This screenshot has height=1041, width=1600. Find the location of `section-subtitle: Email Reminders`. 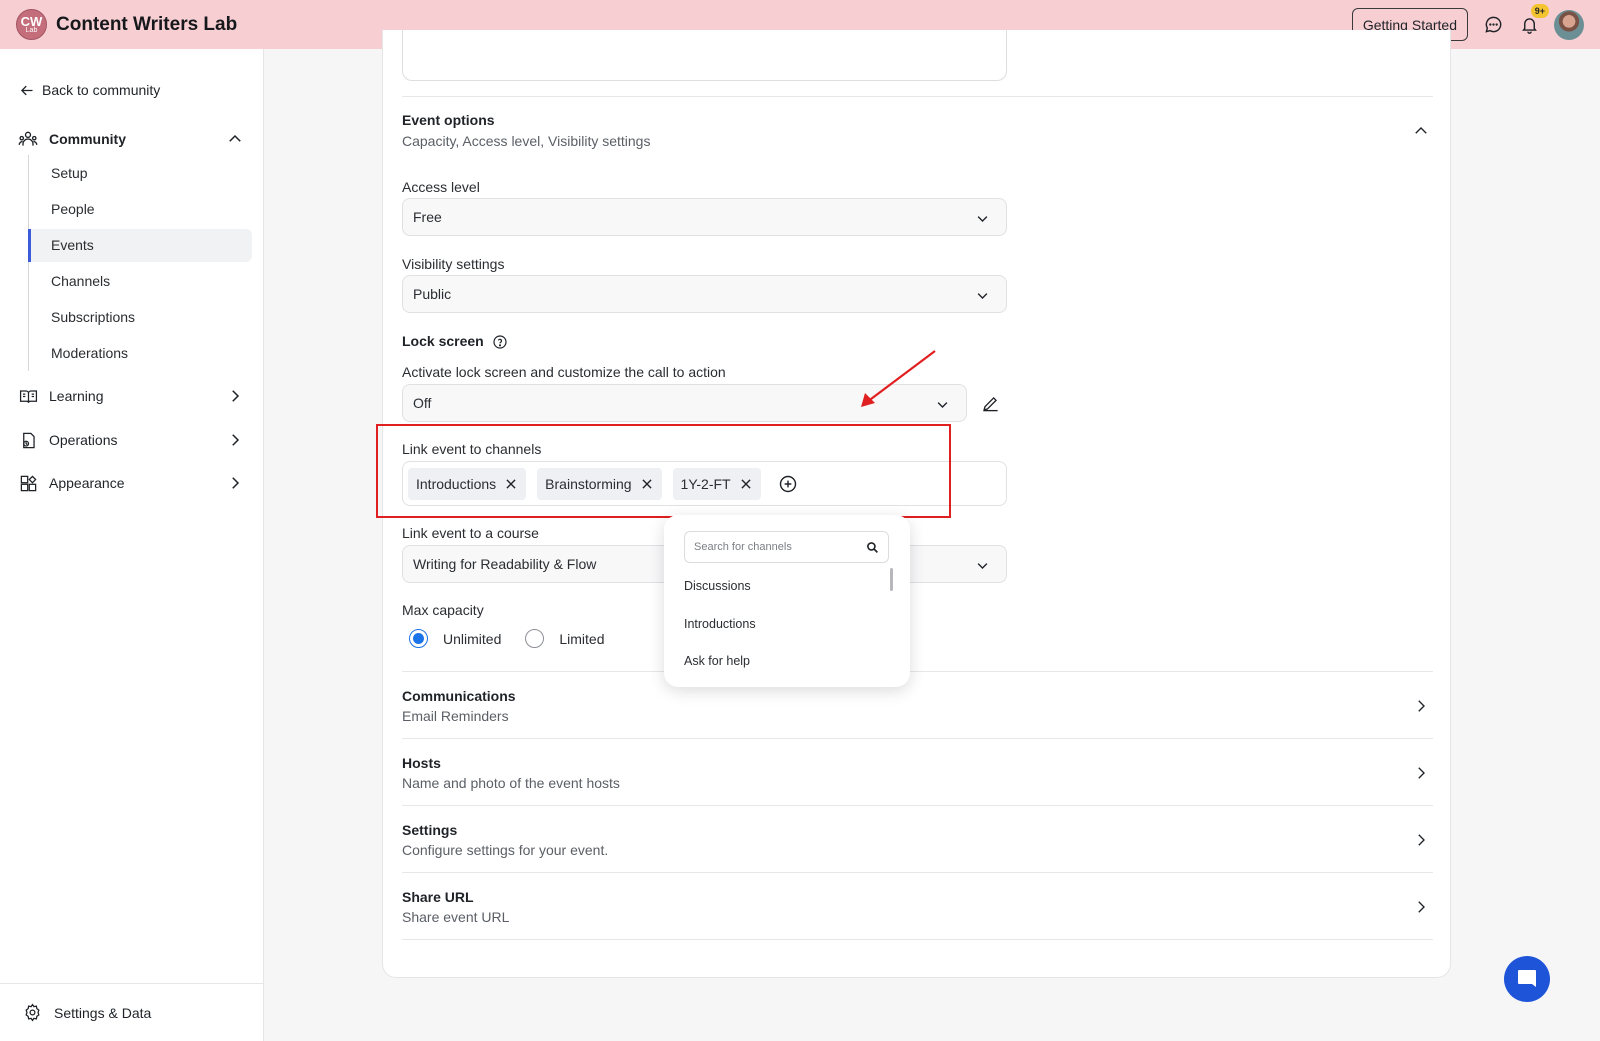

section-subtitle: Email Reminders is located at coordinates (455, 716).